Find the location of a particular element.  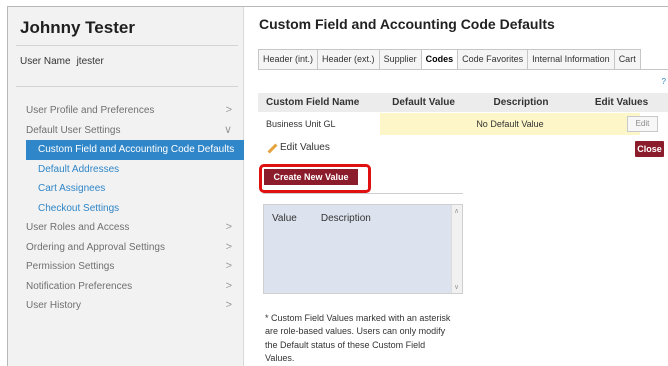

user-display-name: Johnny Tester is located at coordinates (77, 27).